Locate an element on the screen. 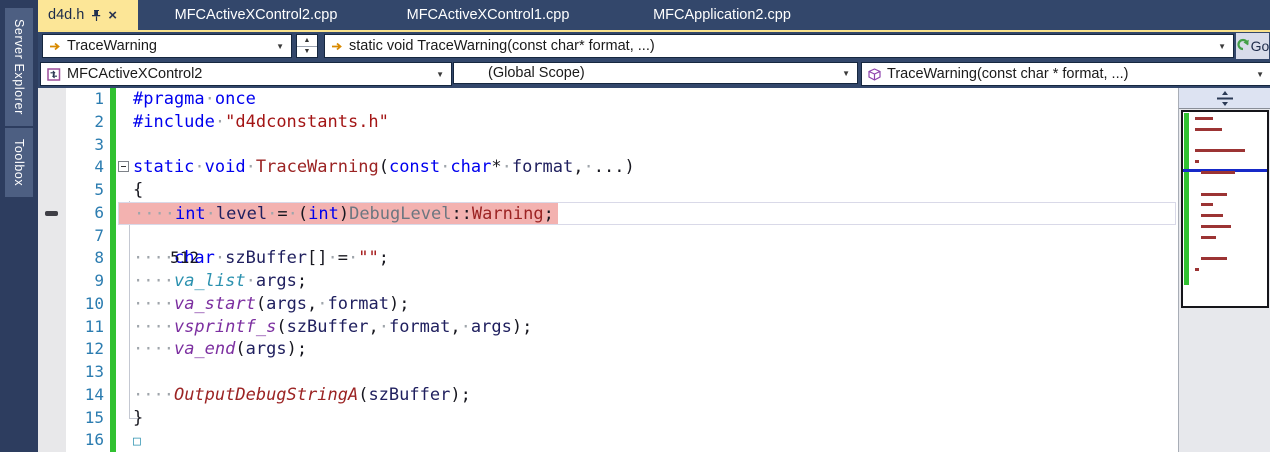 This screenshot has height=454, width=1270. line-number: 9 is located at coordinates (85, 281).